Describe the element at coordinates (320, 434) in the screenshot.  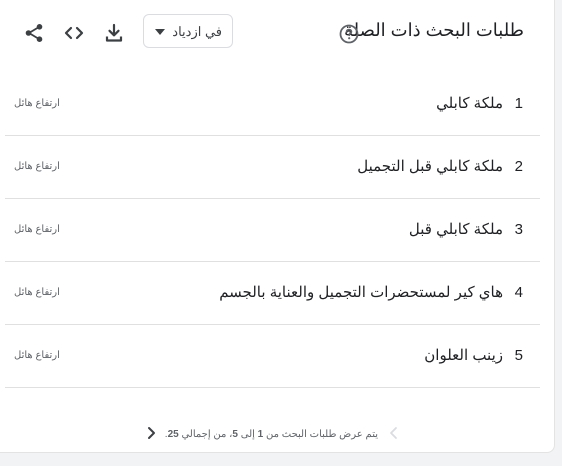
I see `pagination-text: يتم عرض طلبات البحث من` at that location.